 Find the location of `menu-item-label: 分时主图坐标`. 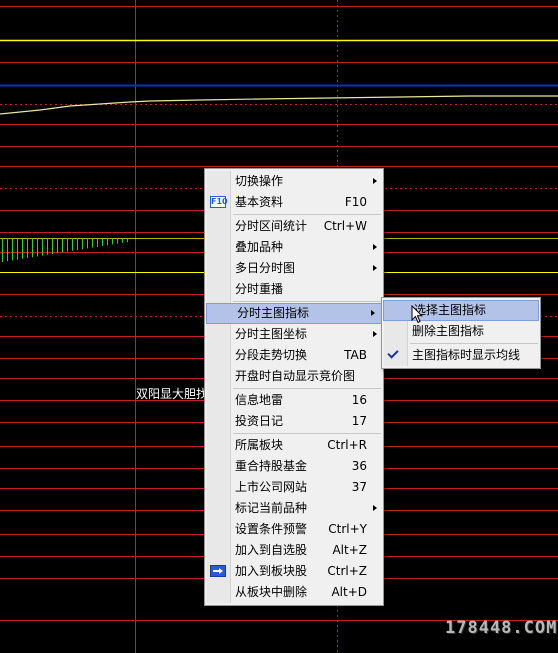

menu-item-label: 分时主图坐标 is located at coordinates (271, 334).